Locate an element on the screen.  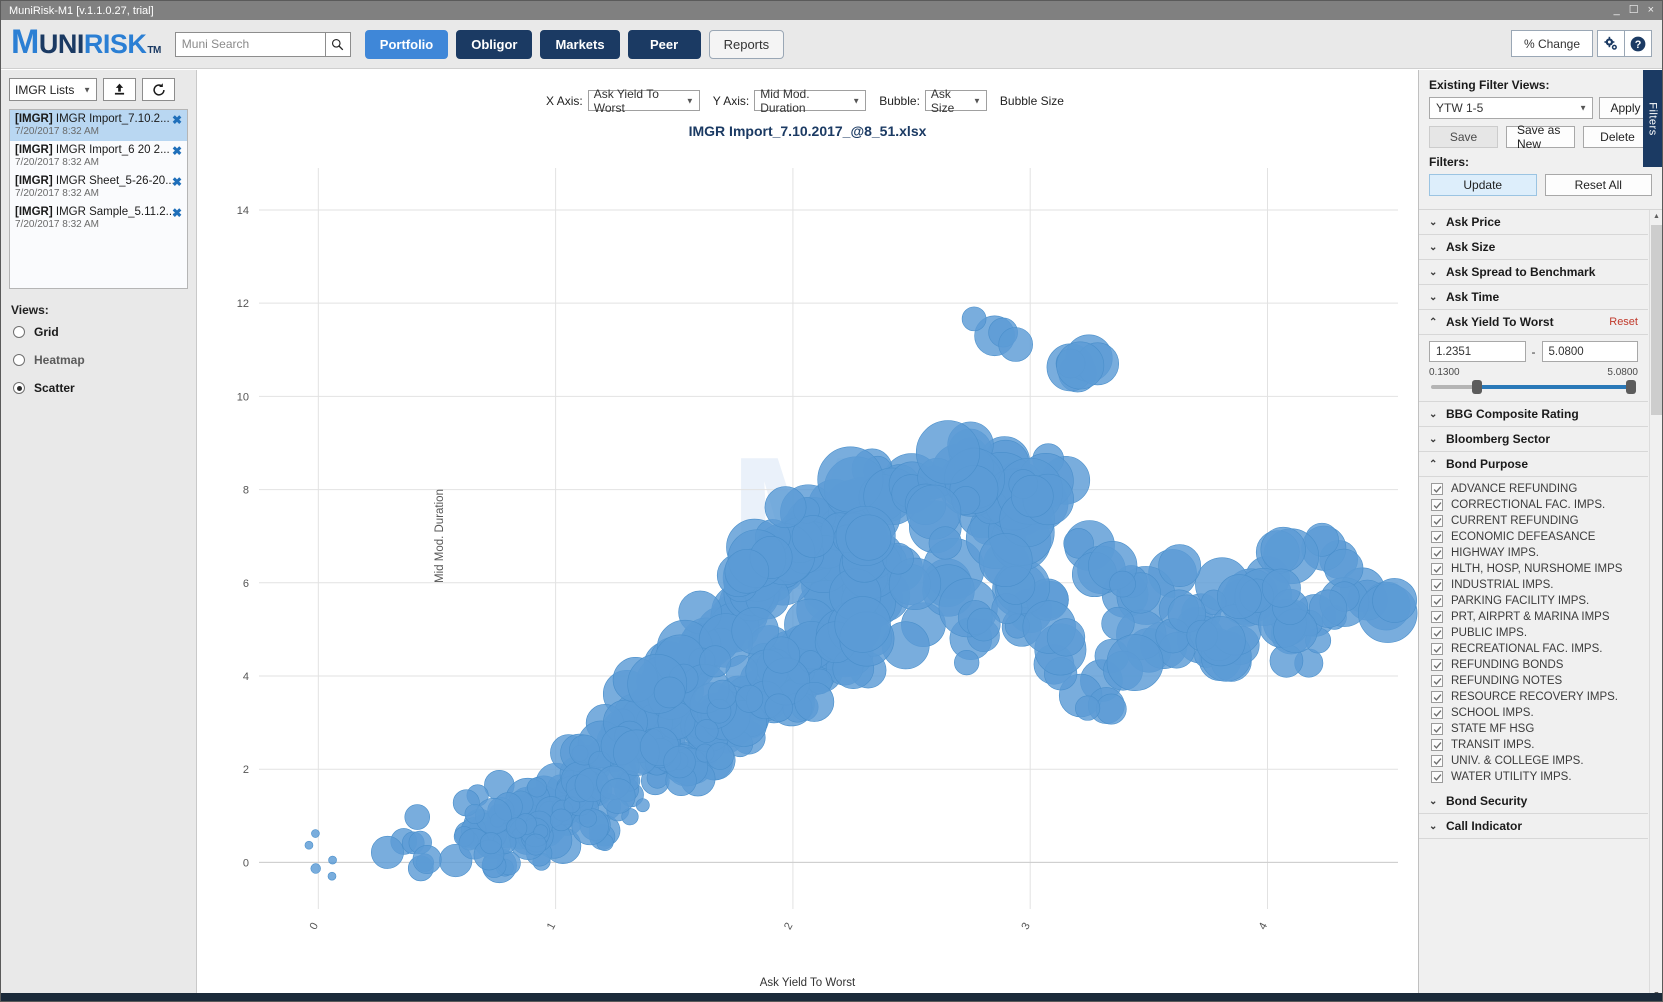
filter-checkbox-row: HLTH, HOSP, NURSHOME IMPS is located at coordinates (1533, 569).